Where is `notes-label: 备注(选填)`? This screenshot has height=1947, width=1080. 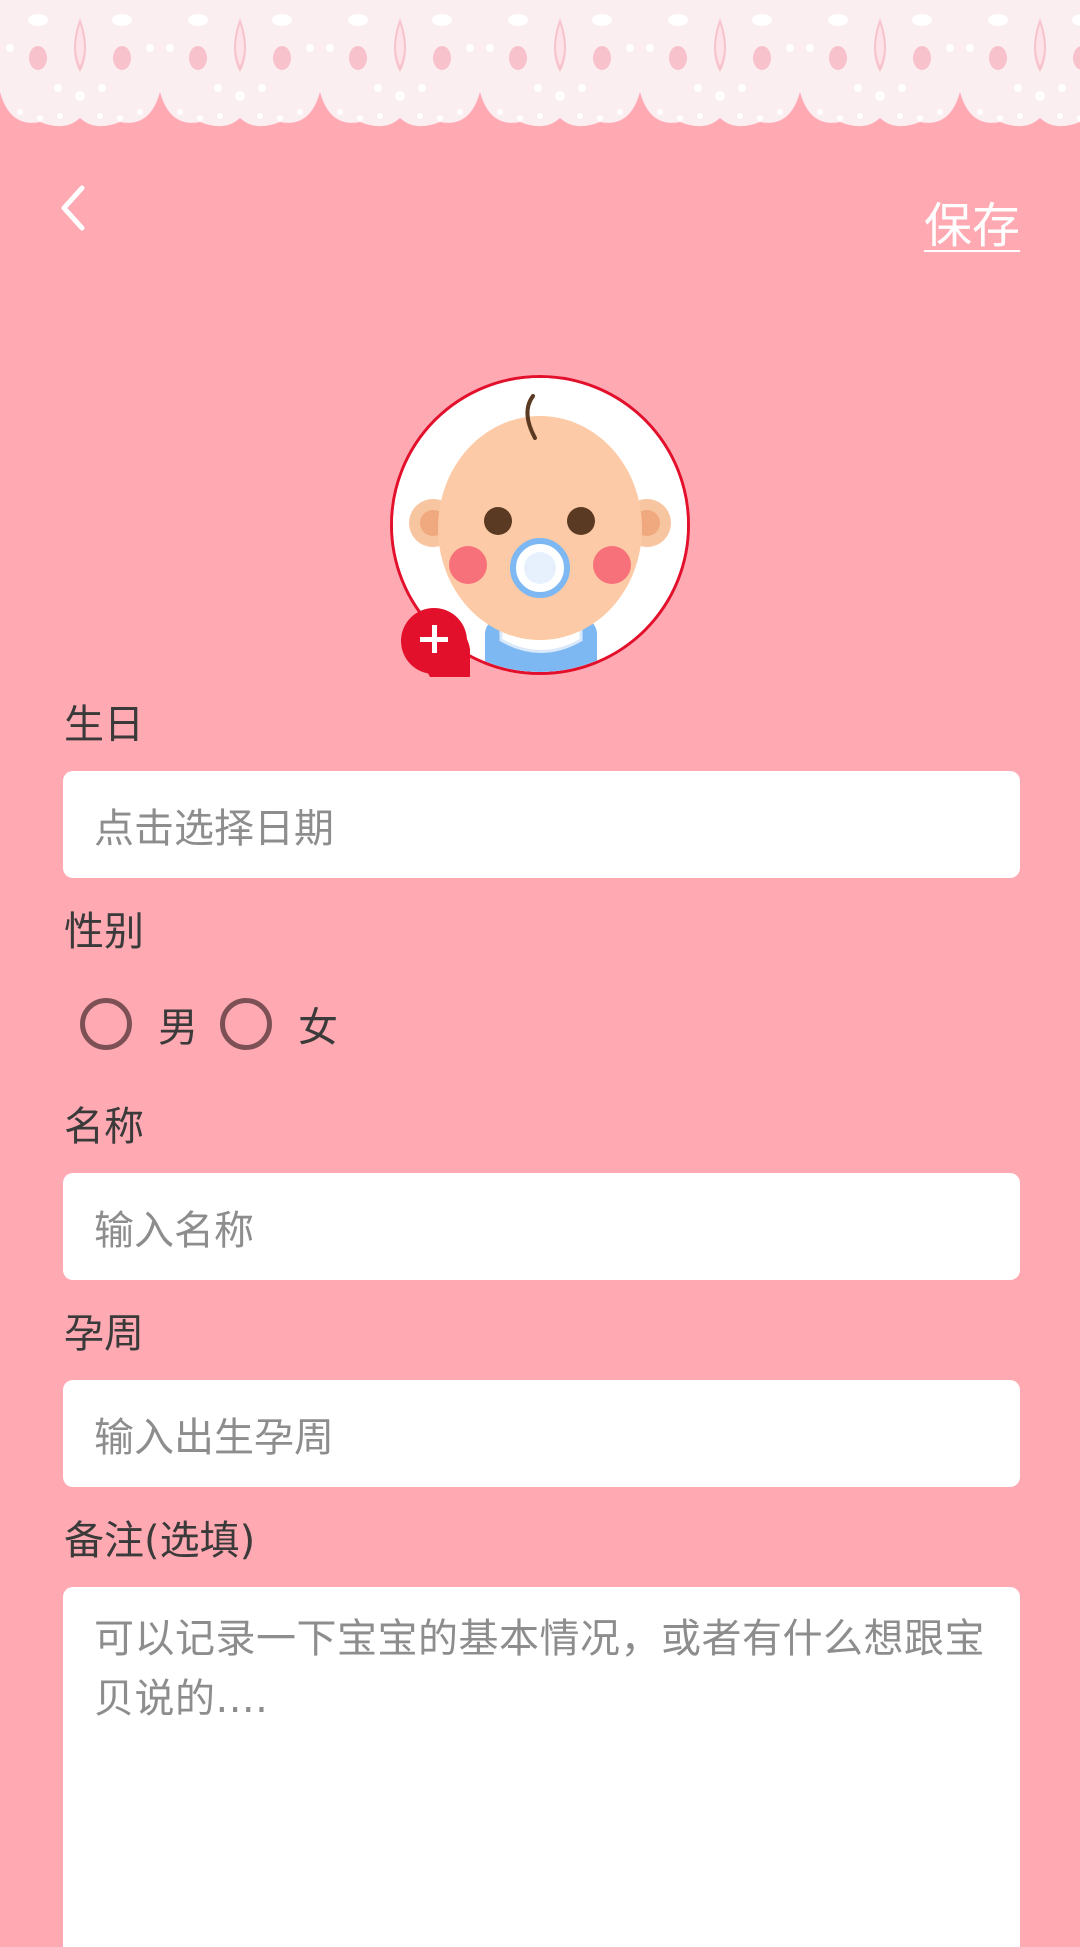 notes-label: 备注(选填) is located at coordinates (160, 1541).